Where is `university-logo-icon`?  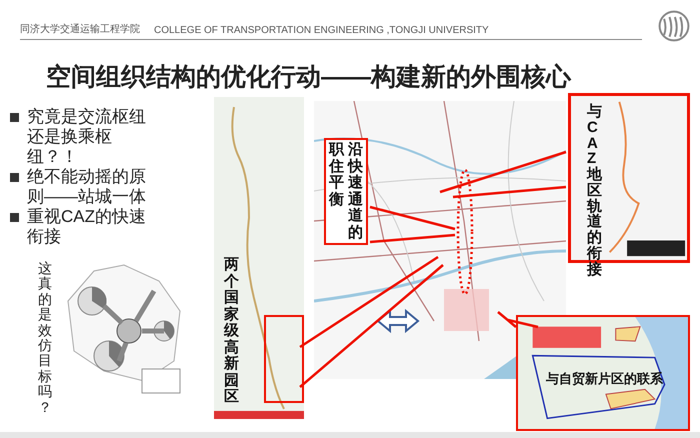
university-logo-icon is located at coordinates (674, 26).